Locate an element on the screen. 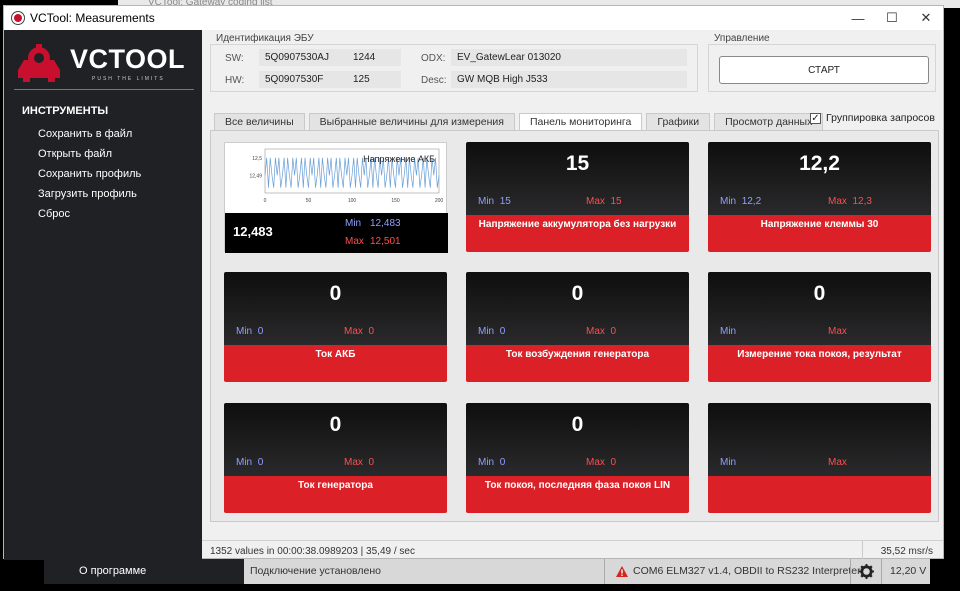  sidebar-divider is located at coordinates (104, 89).